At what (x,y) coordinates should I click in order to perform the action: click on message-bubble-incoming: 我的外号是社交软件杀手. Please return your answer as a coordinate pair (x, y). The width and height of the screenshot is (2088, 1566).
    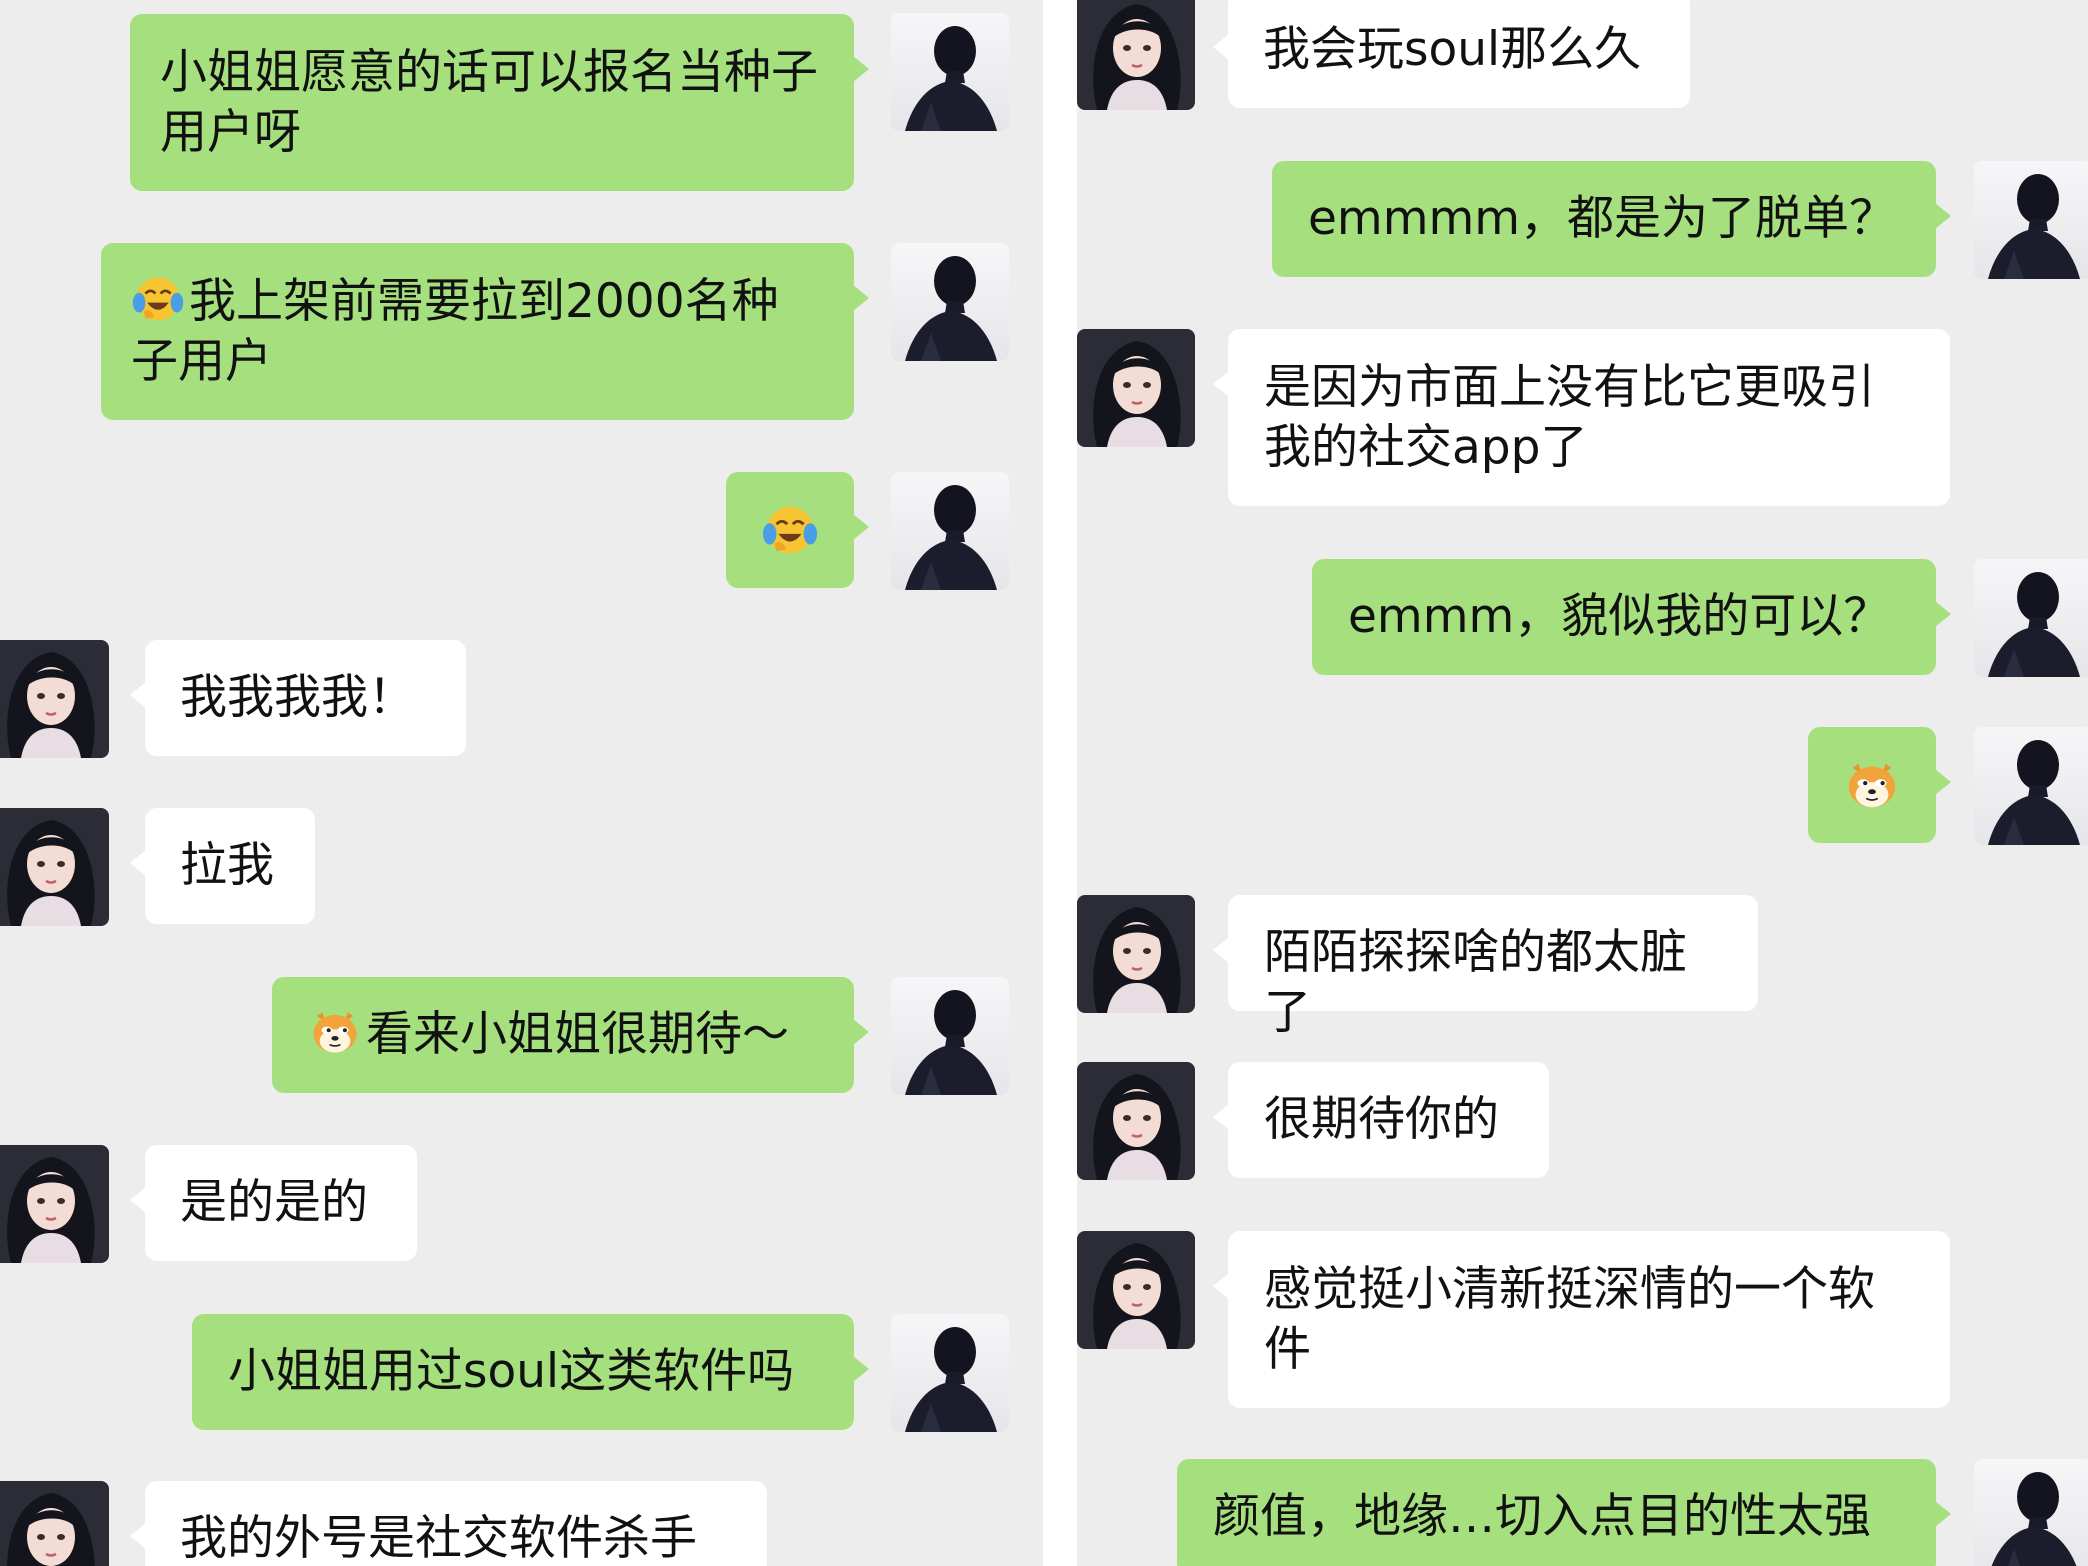
    Looking at the image, I should click on (448, 1523).